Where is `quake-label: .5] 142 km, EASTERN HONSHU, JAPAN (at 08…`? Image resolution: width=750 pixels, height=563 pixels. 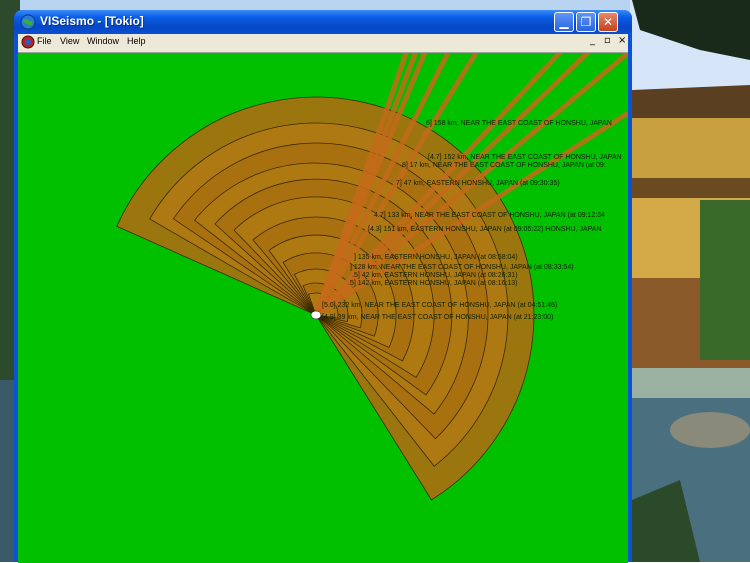
quake-label: .5] 142 km, EASTERN HONSHU, JAPAN (at 08… is located at coordinates (432, 283).